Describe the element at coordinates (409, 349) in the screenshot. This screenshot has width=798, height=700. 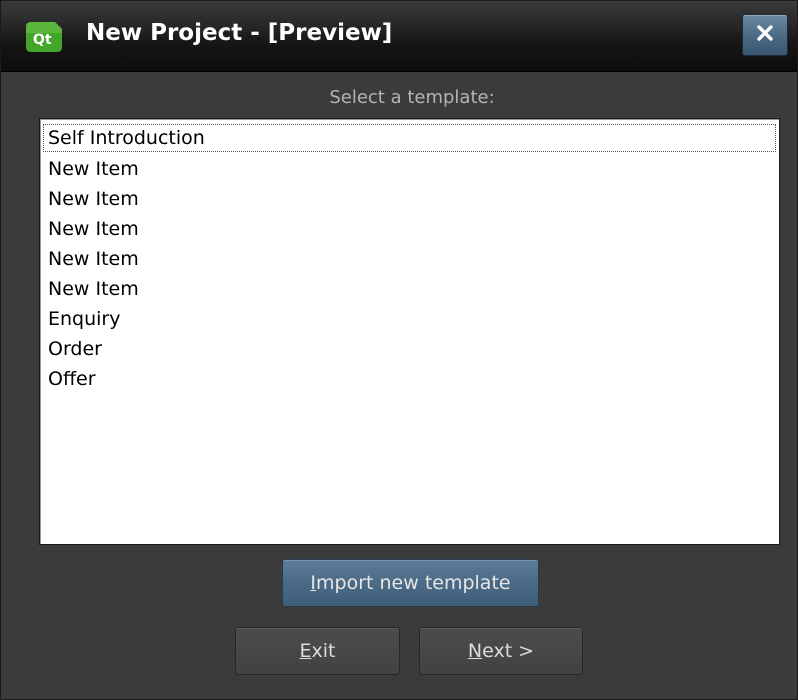
I see `template-list-item: Order` at that location.